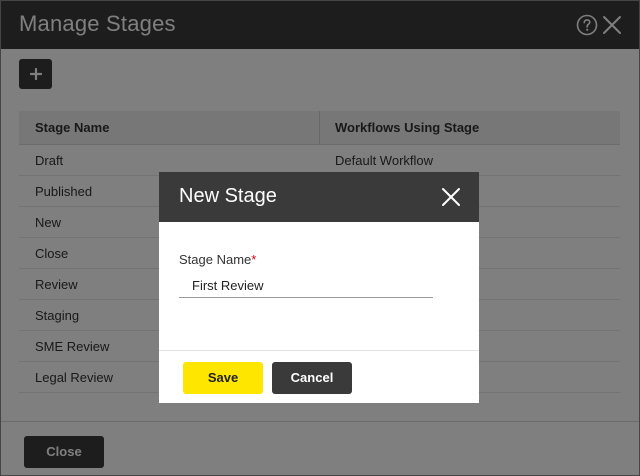  What do you see at coordinates (306, 285) in the screenshot?
I see `stage-name-input` at bounding box center [306, 285].